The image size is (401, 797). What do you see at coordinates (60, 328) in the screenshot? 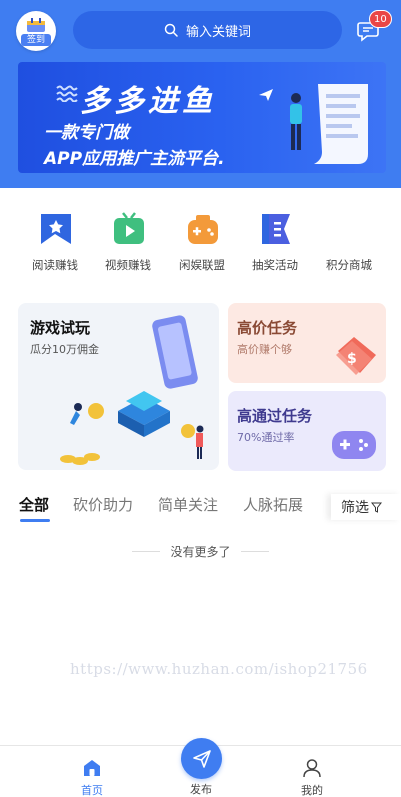
I see `card-title: 游戏试玩` at bounding box center [60, 328].